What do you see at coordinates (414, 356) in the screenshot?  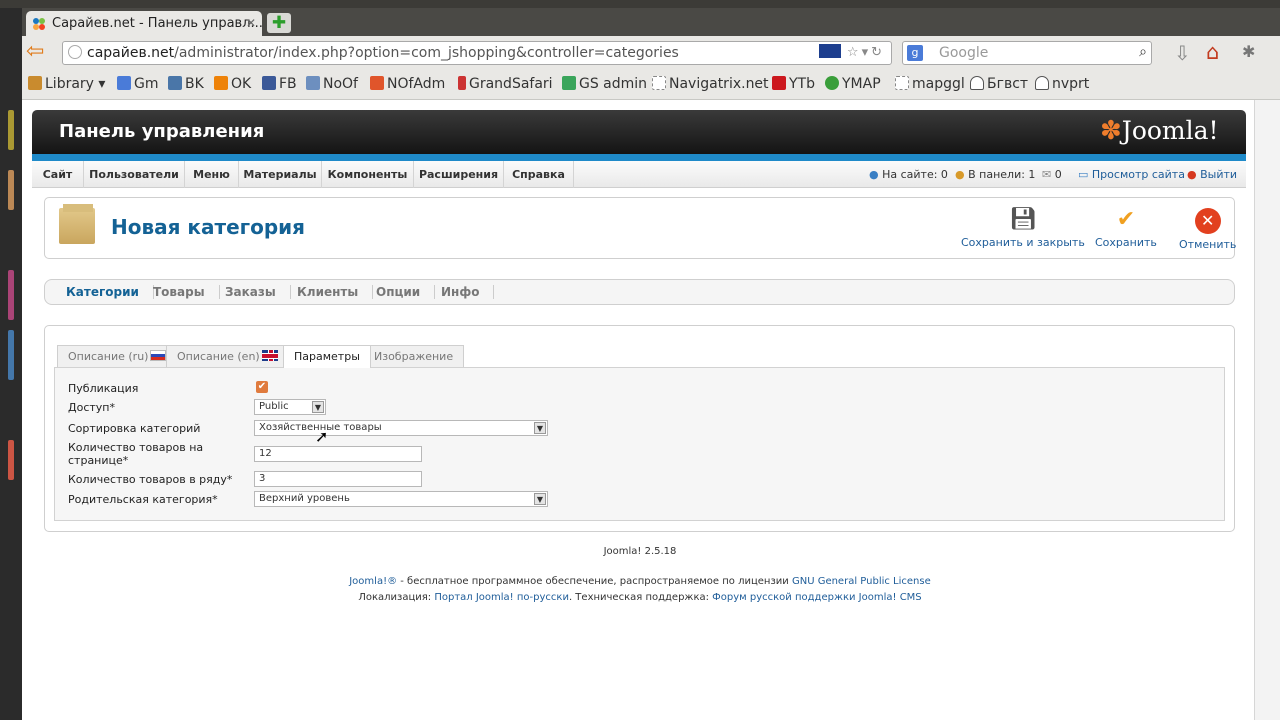 I see `tab-image: Изображение` at bounding box center [414, 356].